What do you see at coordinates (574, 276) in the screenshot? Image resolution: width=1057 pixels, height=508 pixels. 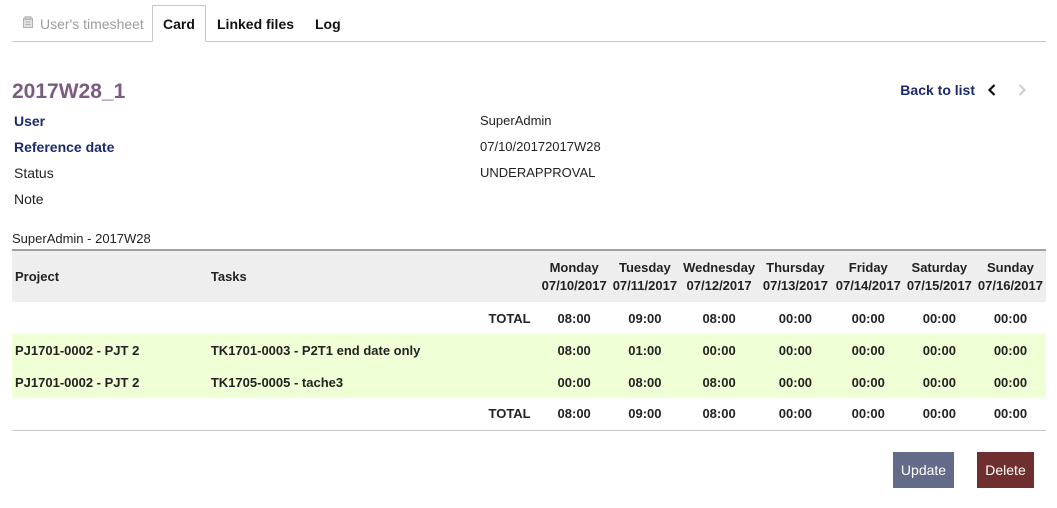 I see `column-header-day: Monday 07/10/2017` at bounding box center [574, 276].